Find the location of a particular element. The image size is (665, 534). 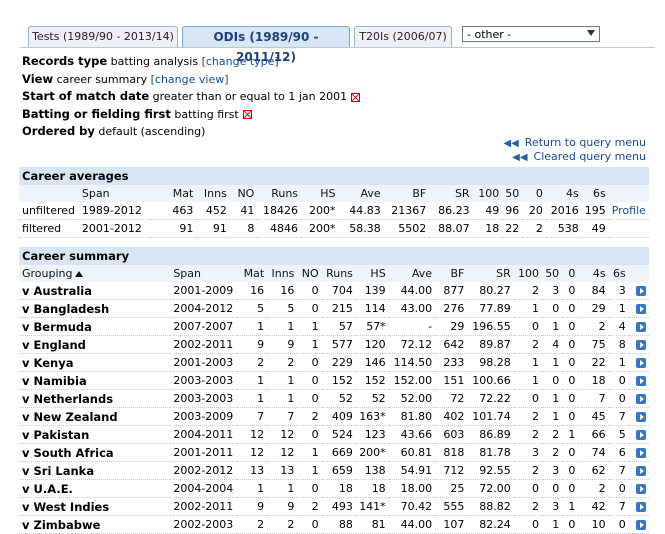

change-view-link: [change view] is located at coordinates (190, 79).